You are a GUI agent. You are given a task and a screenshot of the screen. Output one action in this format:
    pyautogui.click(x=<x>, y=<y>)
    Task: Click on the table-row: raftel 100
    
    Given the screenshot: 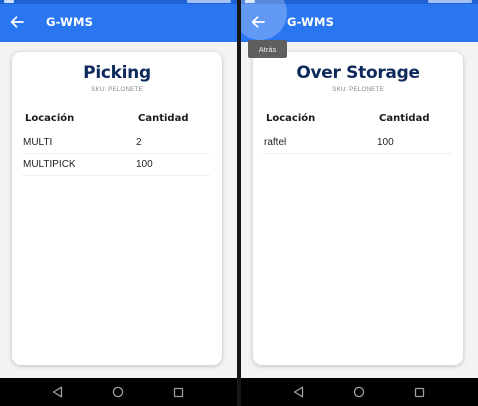 What is the action you would take?
    pyautogui.click(x=357, y=143)
    